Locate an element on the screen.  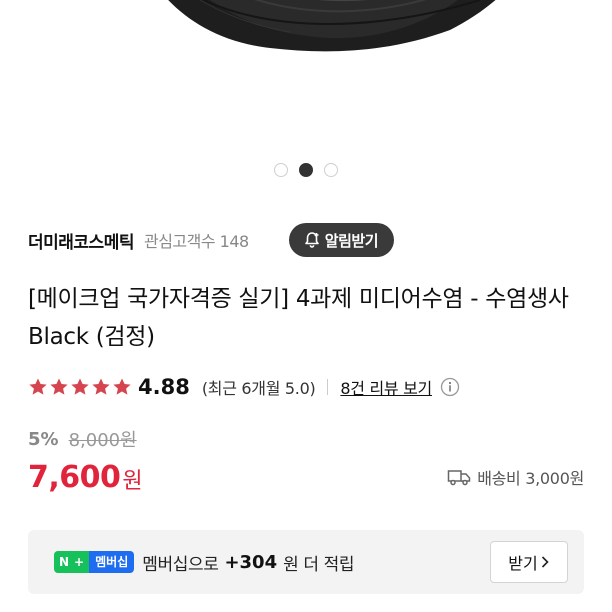
product-image is located at coordinates (332, 26).